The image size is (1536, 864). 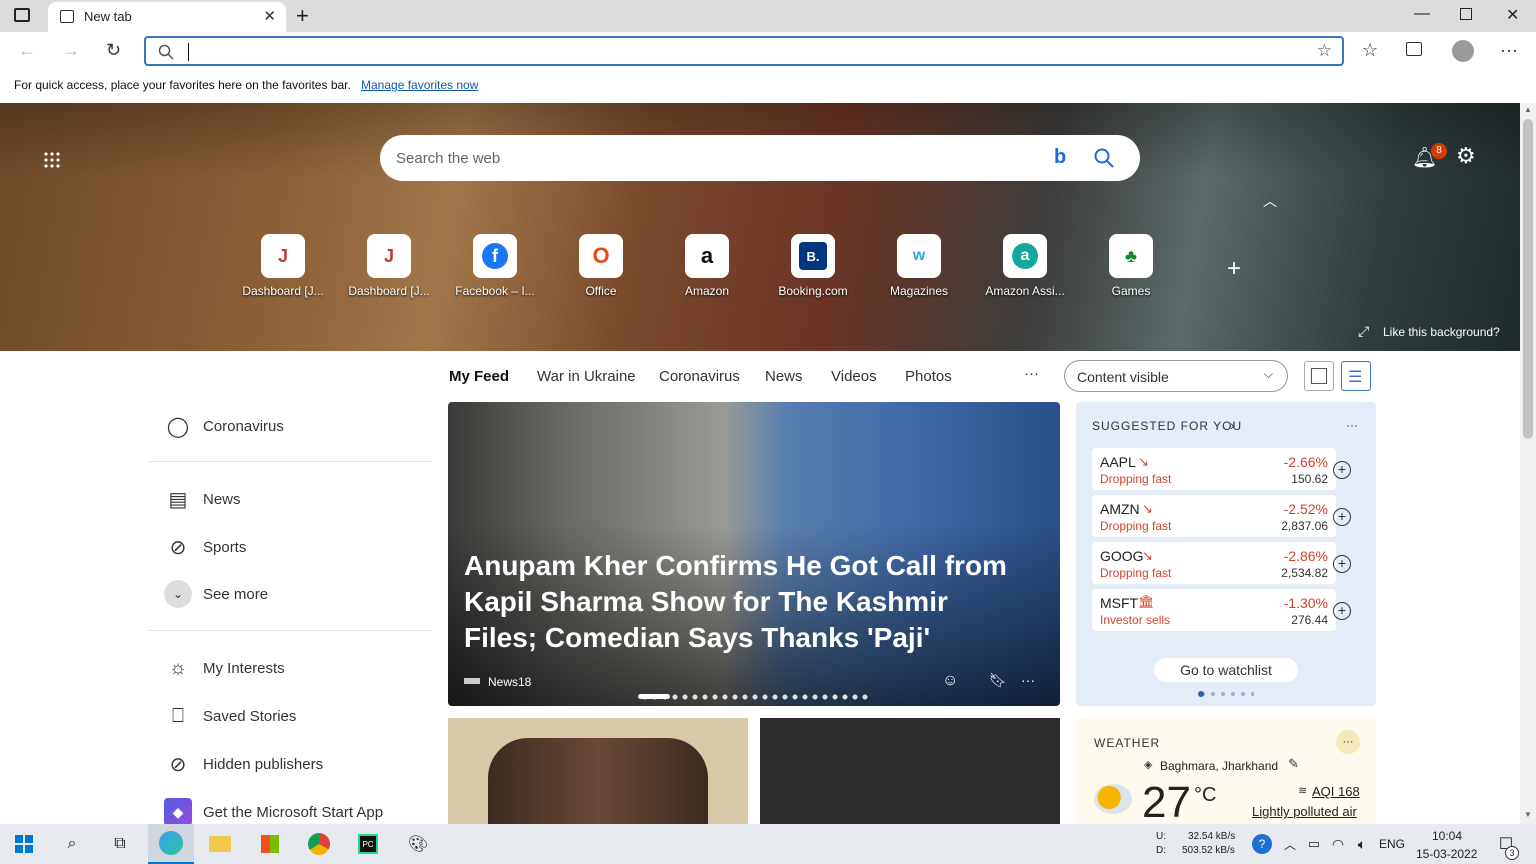 What do you see at coordinates (1262, 844) in the screenshot?
I see `help-icon: ?` at bounding box center [1262, 844].